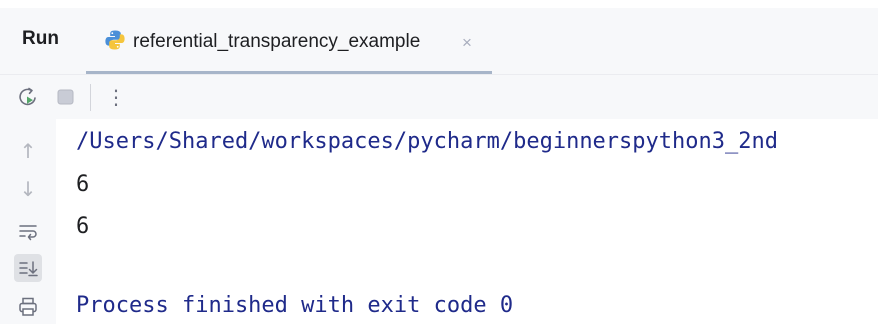 The height and width of the screenshot is (324, 878). Describe the element at coordinates (90, 97) in the screenshot. I see `toolbar-separator` at that location.